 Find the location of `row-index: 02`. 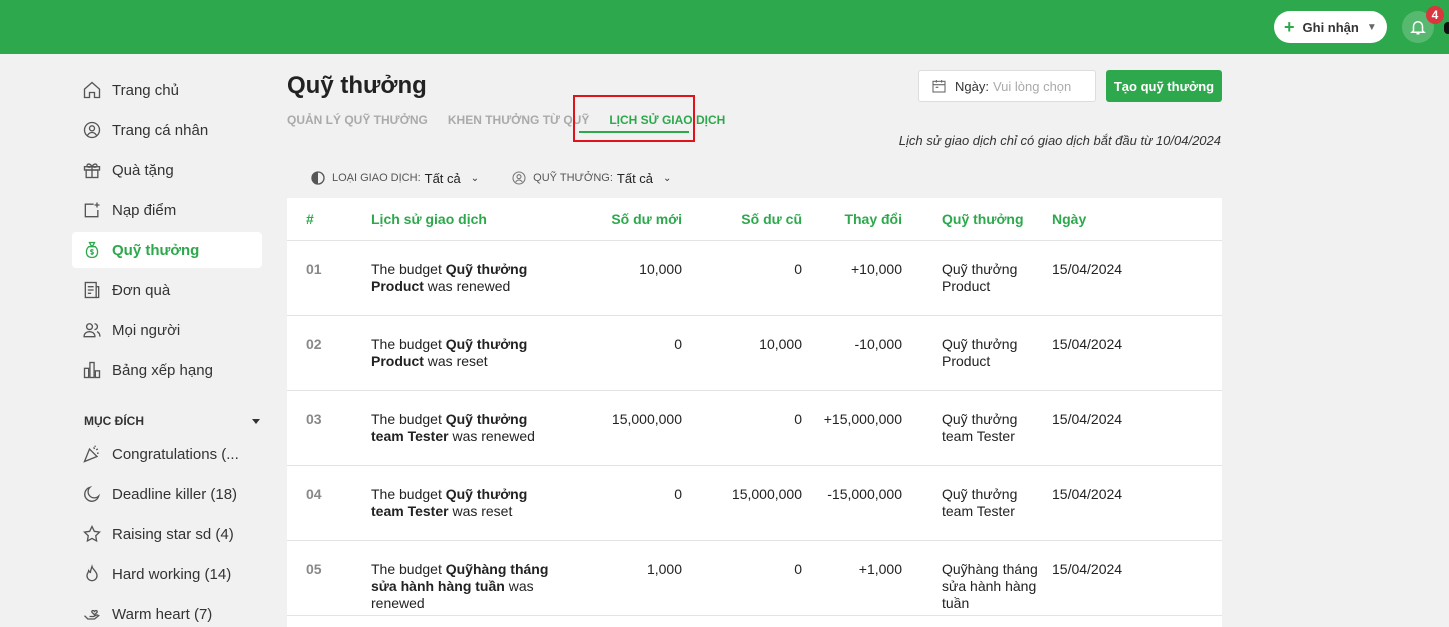

row-index: 02 is located at coordinates (329, 353).